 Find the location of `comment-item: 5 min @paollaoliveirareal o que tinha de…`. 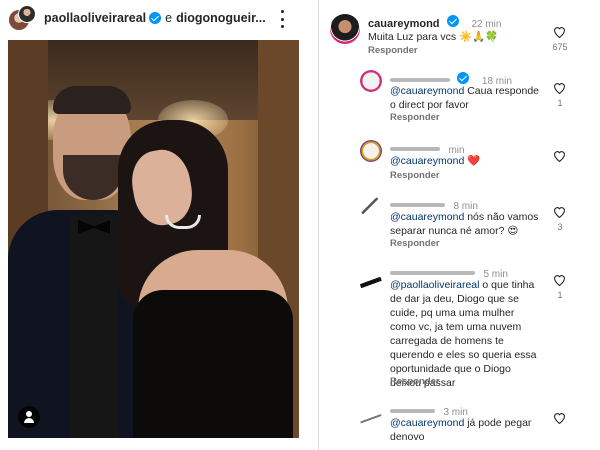

comment-item: 5 min @paollaoliveirareal o que tinha de… is located at coordinates (460, 326).